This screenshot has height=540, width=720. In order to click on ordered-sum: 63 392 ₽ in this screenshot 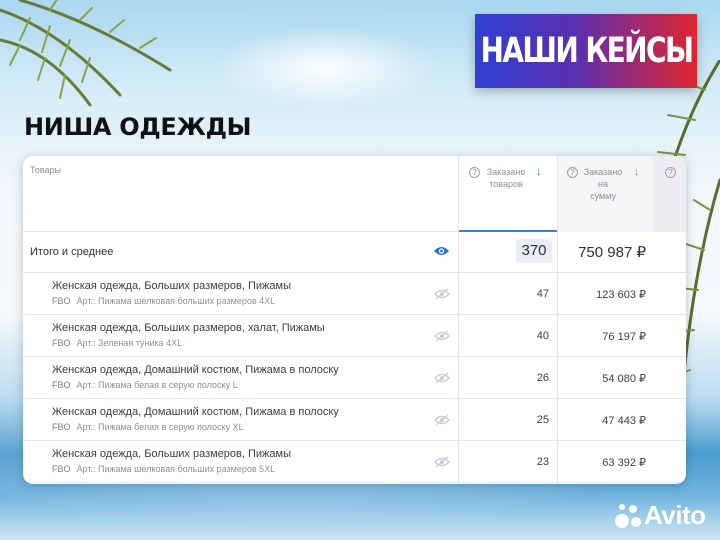, I will do `click(624, 463)`.